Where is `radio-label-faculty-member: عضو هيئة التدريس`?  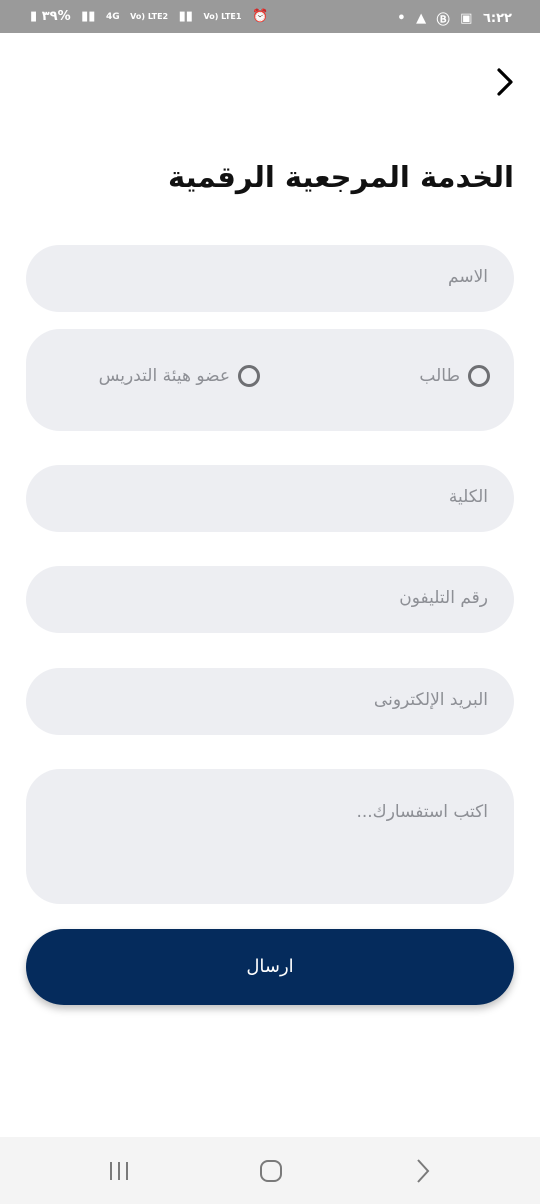 radio-label-faculty-member: عضو هيئة التدريس is located at coordinates (164, 376).